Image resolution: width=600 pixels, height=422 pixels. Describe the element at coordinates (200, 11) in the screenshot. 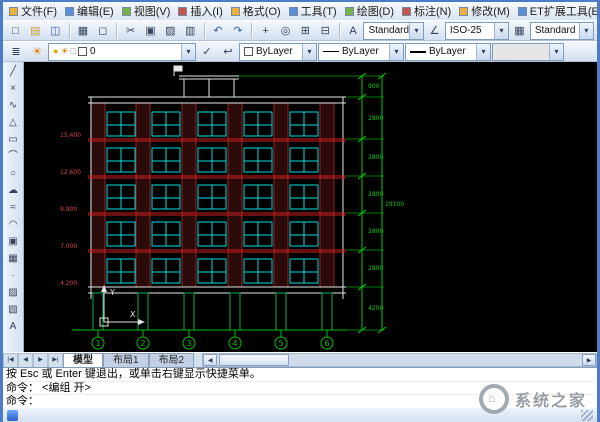

I see `menu-insert: 插入(I)` at that location.